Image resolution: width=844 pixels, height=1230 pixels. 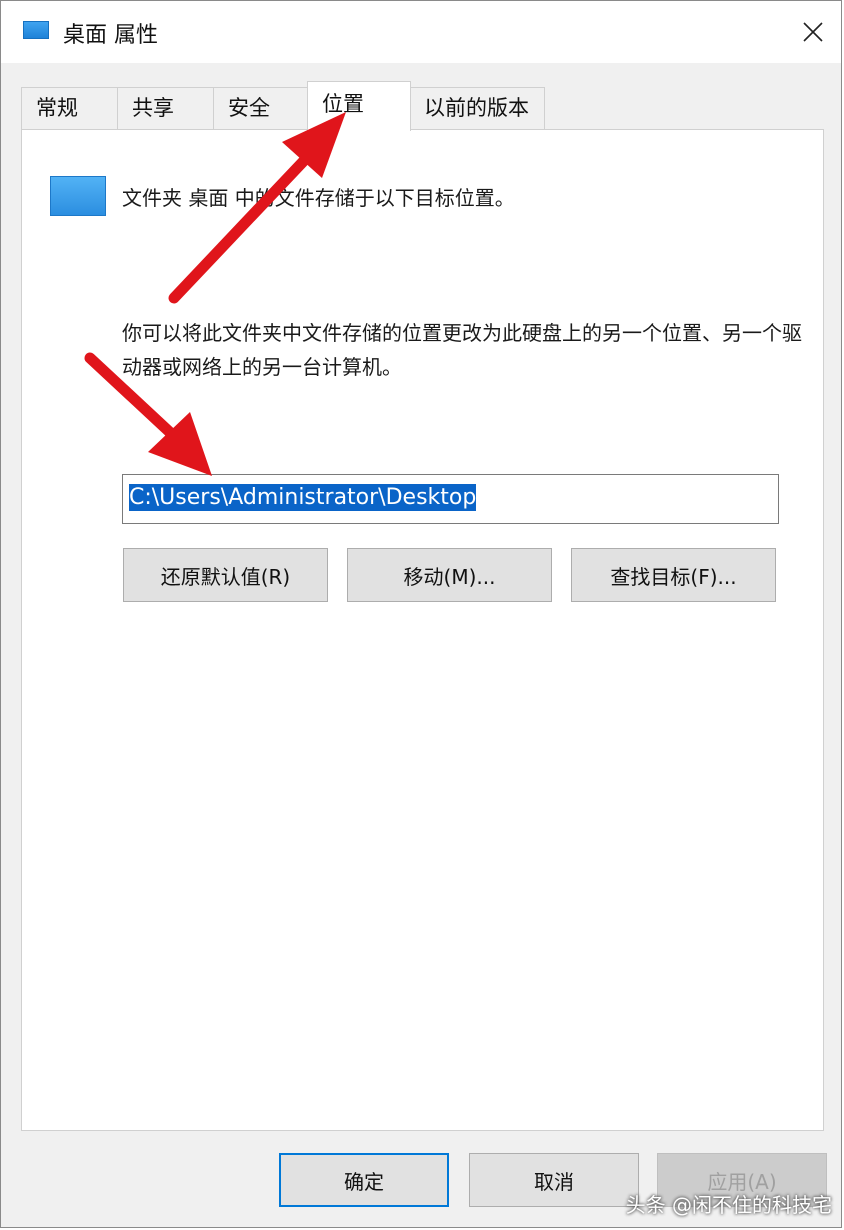 I want to click on watermark: 头条 @闲不住的科技宅, so click(x=728, y=1205).